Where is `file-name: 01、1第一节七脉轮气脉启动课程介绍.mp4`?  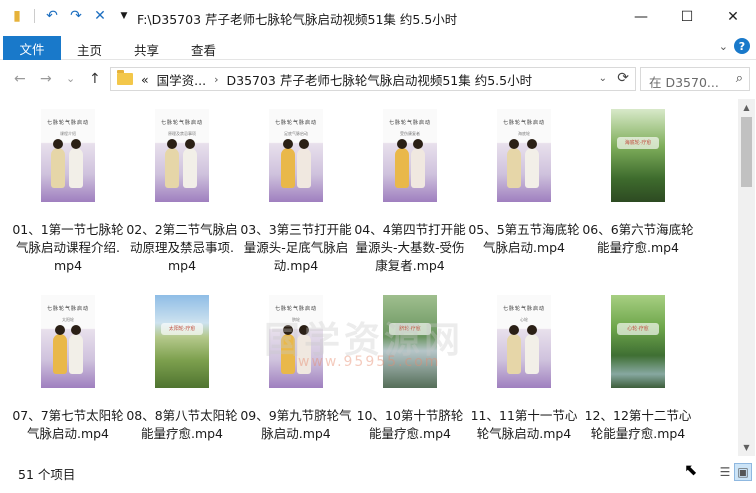 file-name: 01、1第一节七脉轮气脉启动课程介绍.mp4 is located at coordinates (68, 247).